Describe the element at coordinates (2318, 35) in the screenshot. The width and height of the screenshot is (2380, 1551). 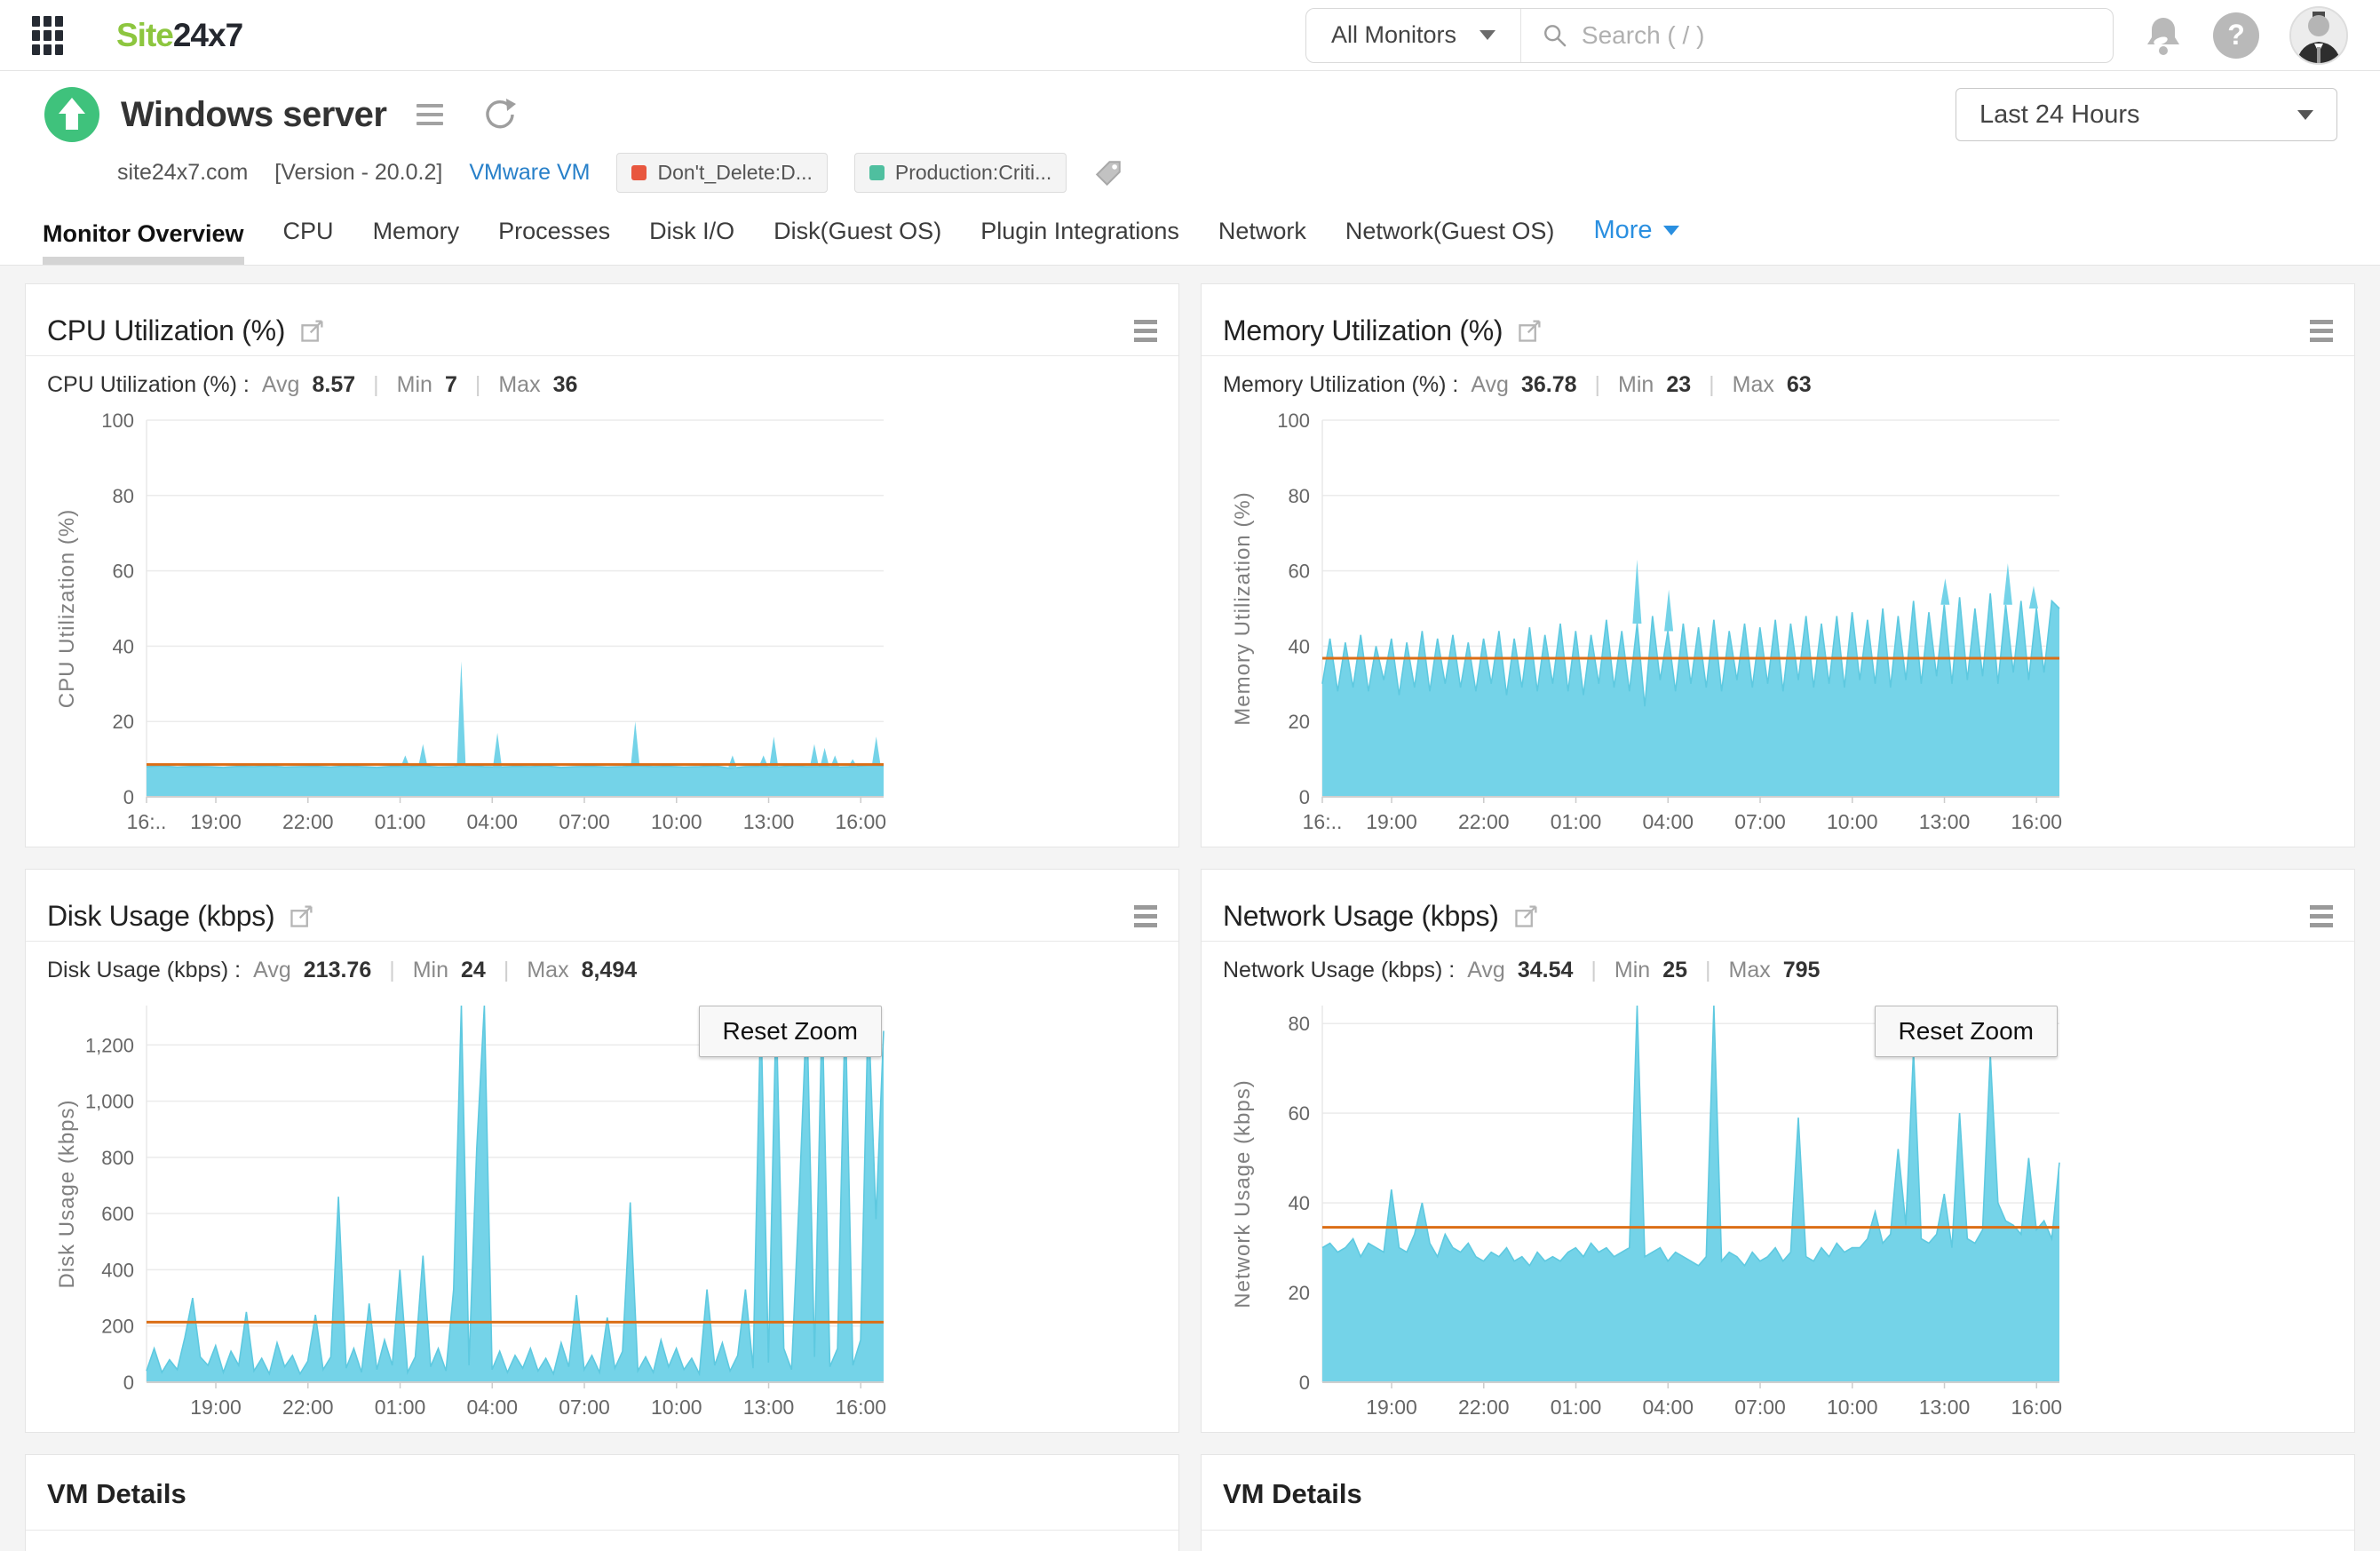
I see `avatar` at that location.